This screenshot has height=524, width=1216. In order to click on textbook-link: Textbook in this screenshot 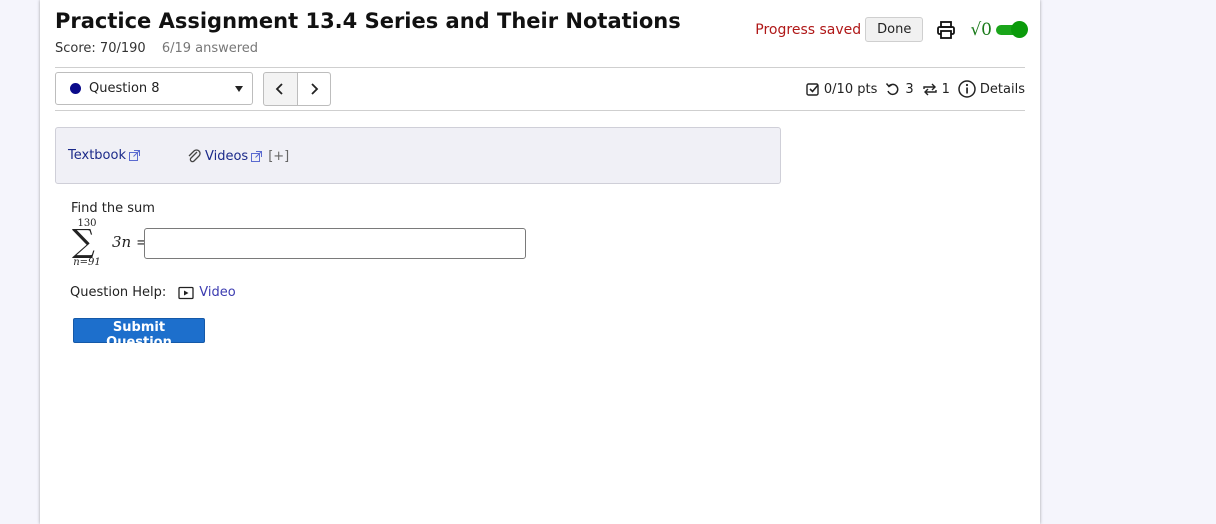, I will do `click(104, 155)`.